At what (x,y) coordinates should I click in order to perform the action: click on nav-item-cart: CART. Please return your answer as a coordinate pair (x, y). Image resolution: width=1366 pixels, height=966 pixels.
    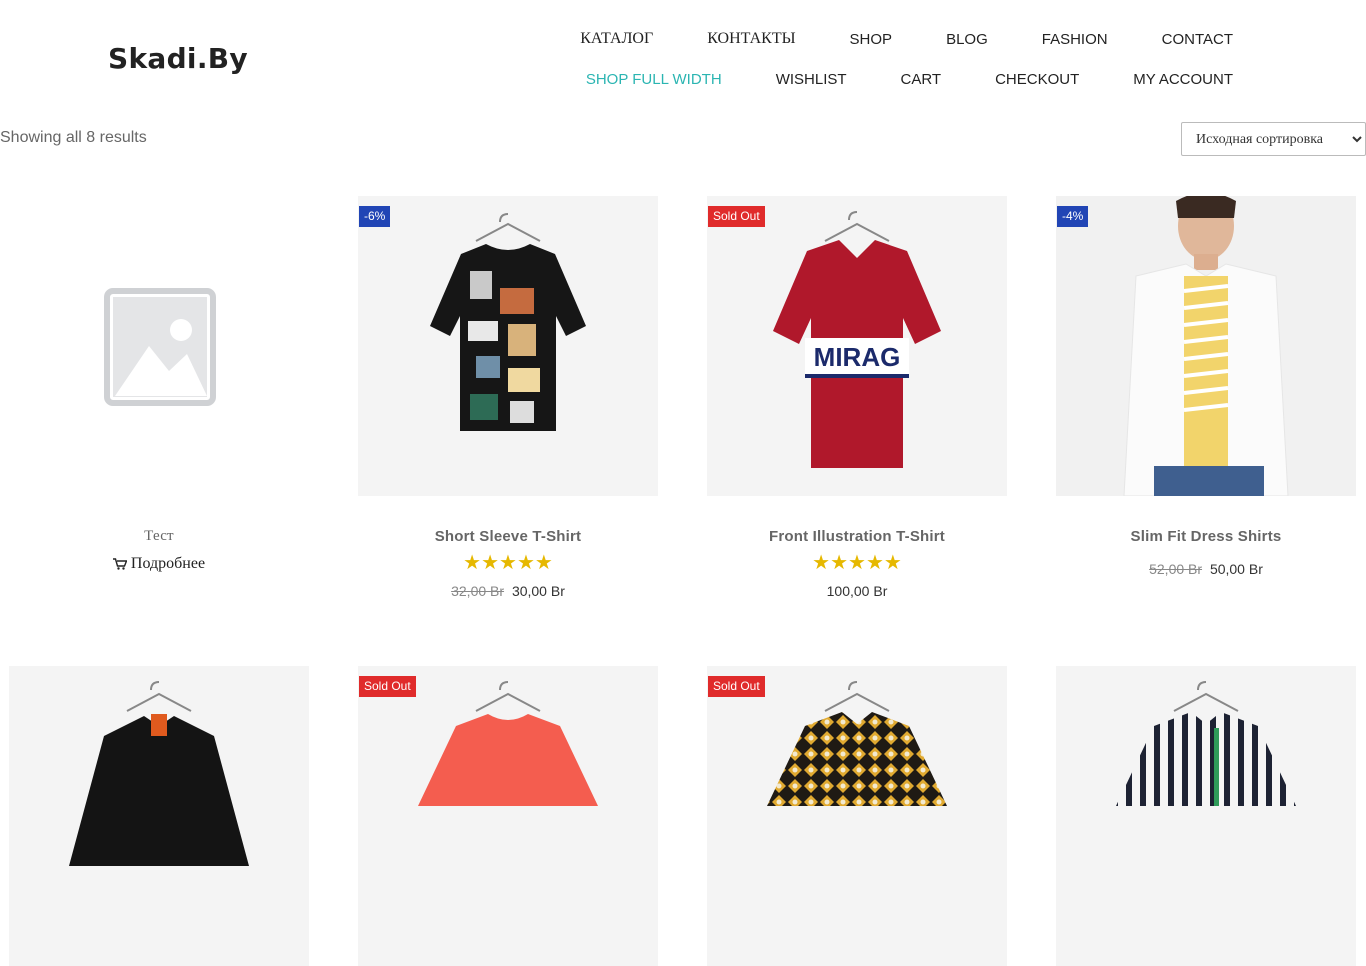
    Looking at the image, I should click on (921, 79).